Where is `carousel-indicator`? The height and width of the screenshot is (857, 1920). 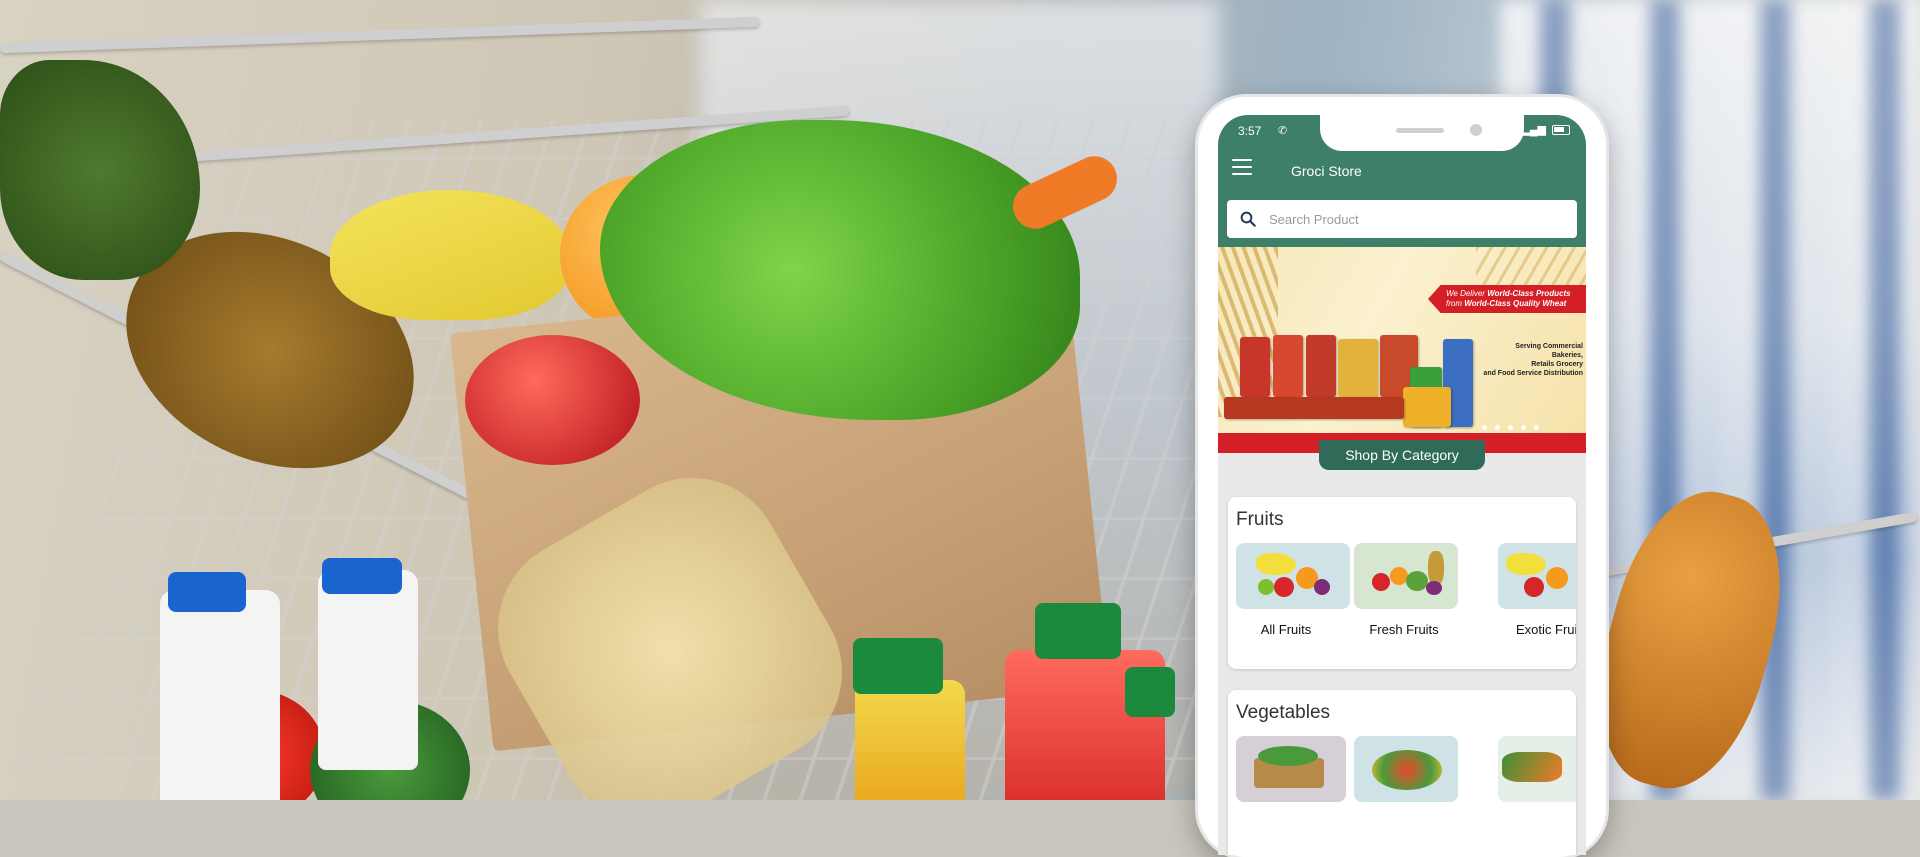 carousel-indicator is located at coordinates (1510, 427).